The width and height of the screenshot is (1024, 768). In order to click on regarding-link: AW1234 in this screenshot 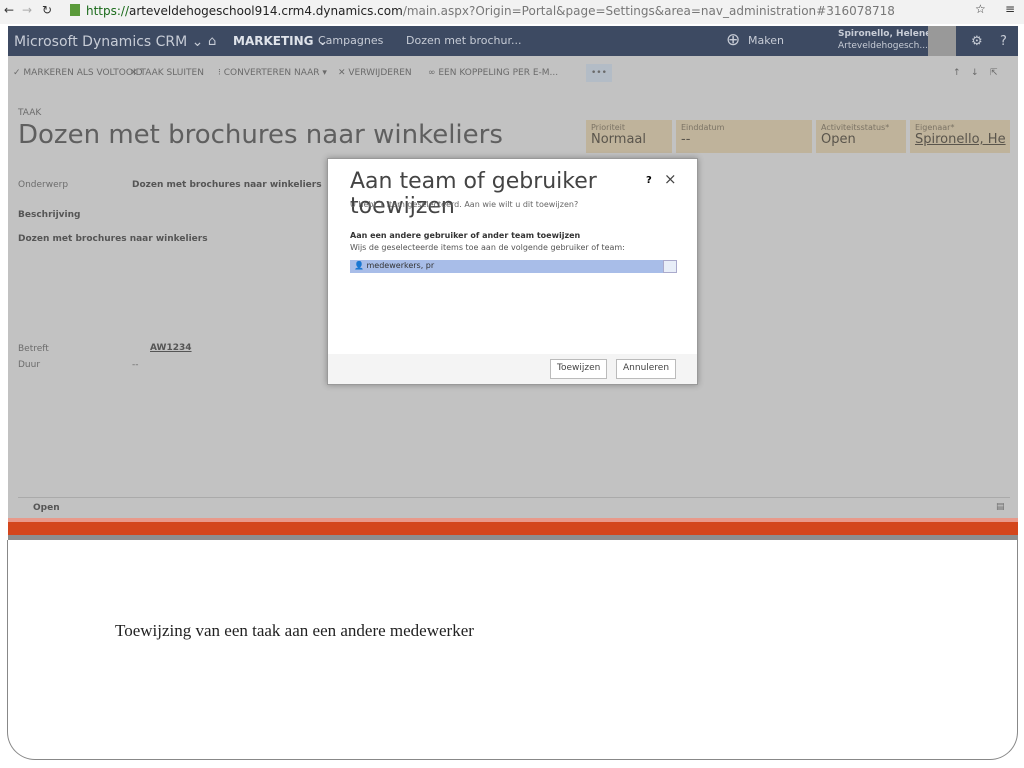, I will do `click(171, 348)`.